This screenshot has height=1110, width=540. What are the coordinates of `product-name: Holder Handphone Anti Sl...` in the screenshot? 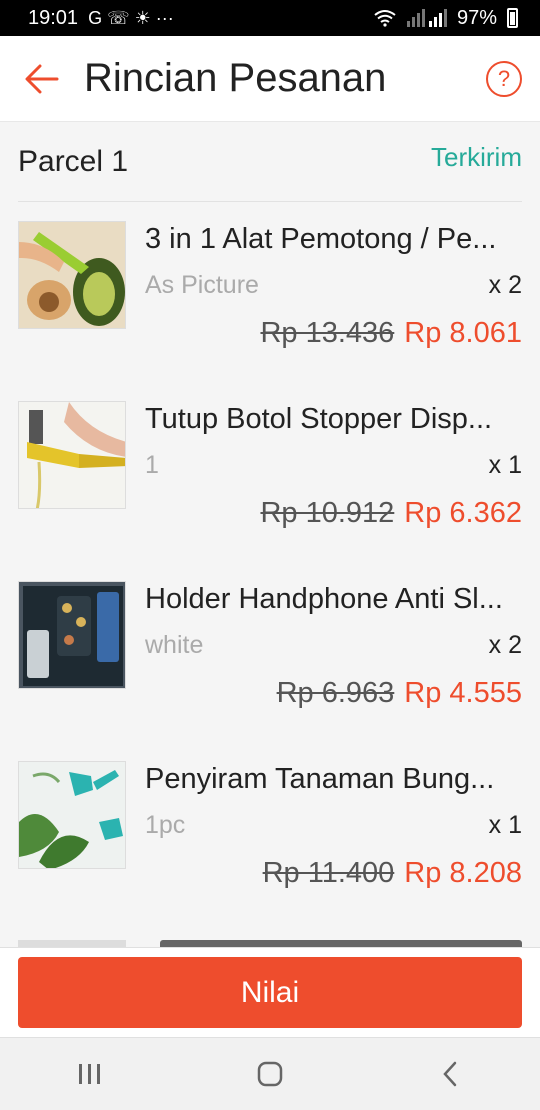 It's located at (324, 599).